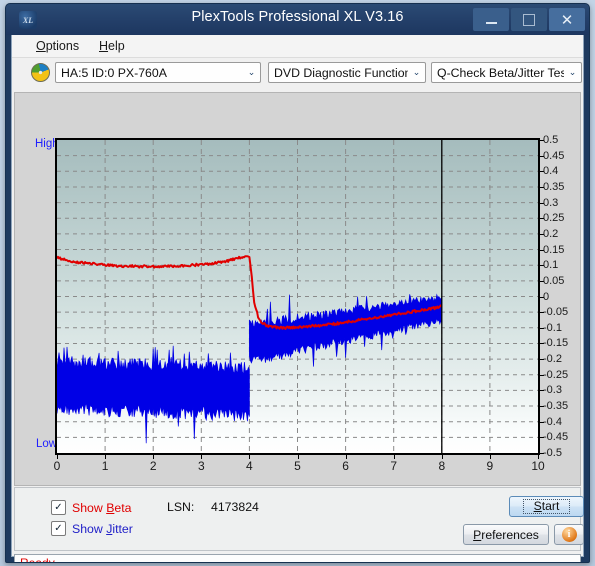 The width and height of the screenshot is (595, 566). I want to click on y-tick-label: 0.2, so click(551, 233).